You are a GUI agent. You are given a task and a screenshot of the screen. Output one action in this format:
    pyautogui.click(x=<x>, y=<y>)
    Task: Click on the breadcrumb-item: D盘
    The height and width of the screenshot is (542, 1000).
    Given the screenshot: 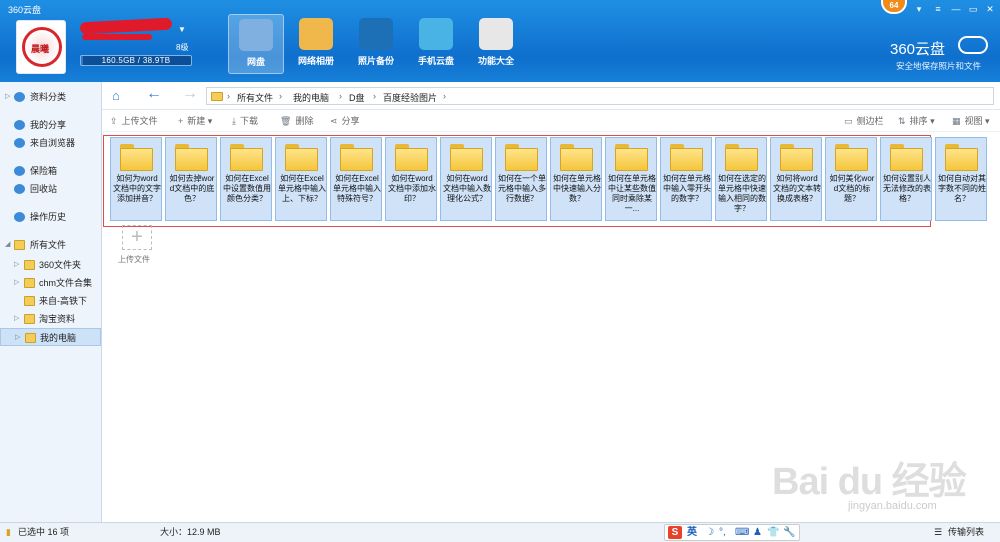 What is the action you would take?
    pyautogui.click(x=357, y=97)
    